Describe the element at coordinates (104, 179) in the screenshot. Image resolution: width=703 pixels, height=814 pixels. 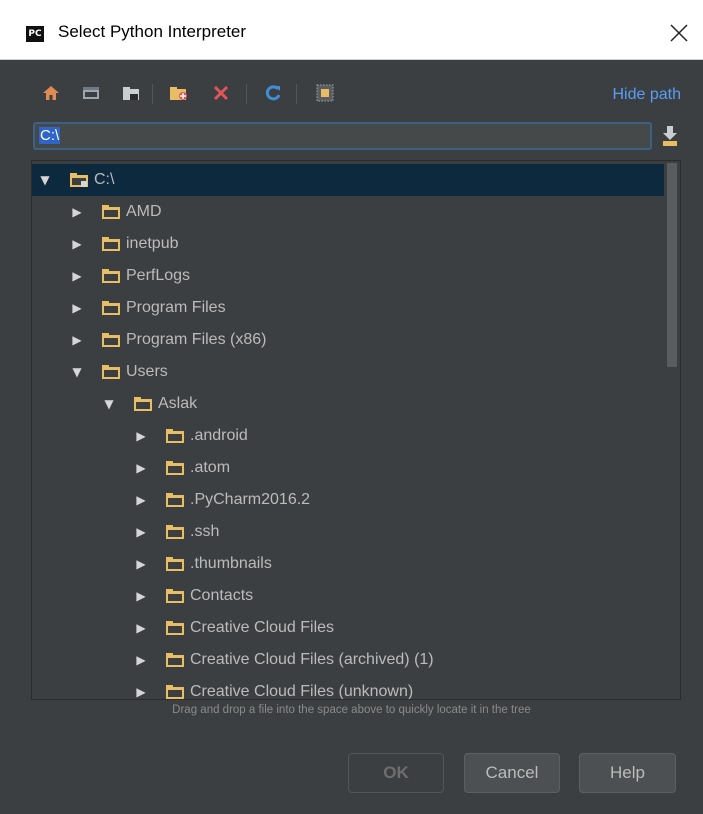
I see `tree-item-label: C:\` at that location.